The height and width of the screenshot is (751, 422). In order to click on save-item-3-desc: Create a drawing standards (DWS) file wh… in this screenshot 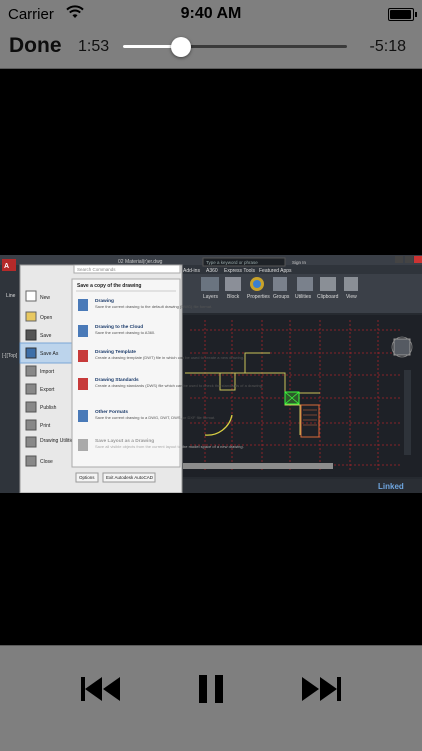, I will do `click(179, 385)`.